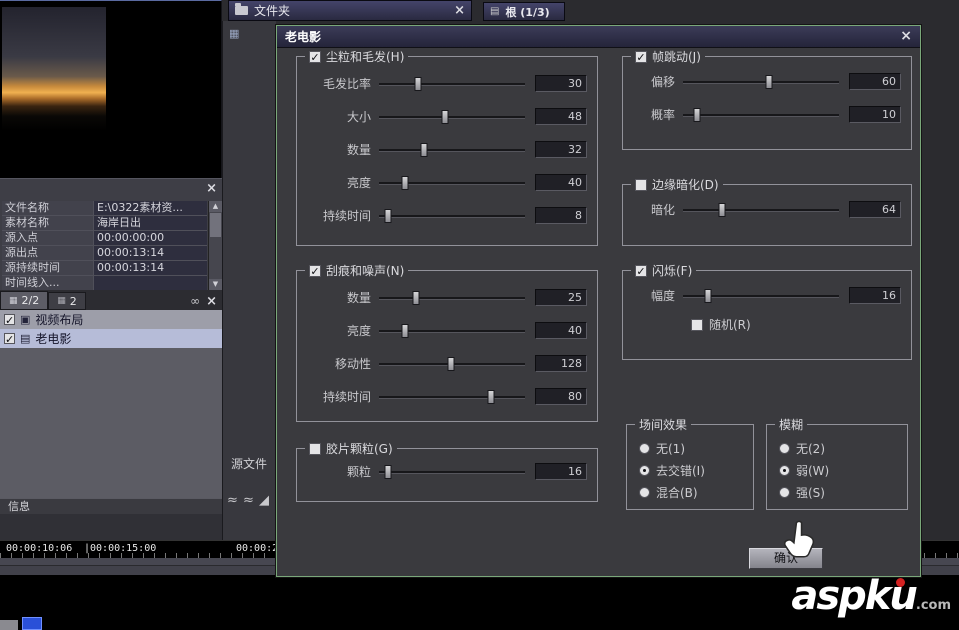 This screenshot has height=630, width=959. What do you see at coordinates (524, 11) in the screenshot?
I see `tab-root-bin: ▤ 根 (1/3)` at bounding box center [524, 11].